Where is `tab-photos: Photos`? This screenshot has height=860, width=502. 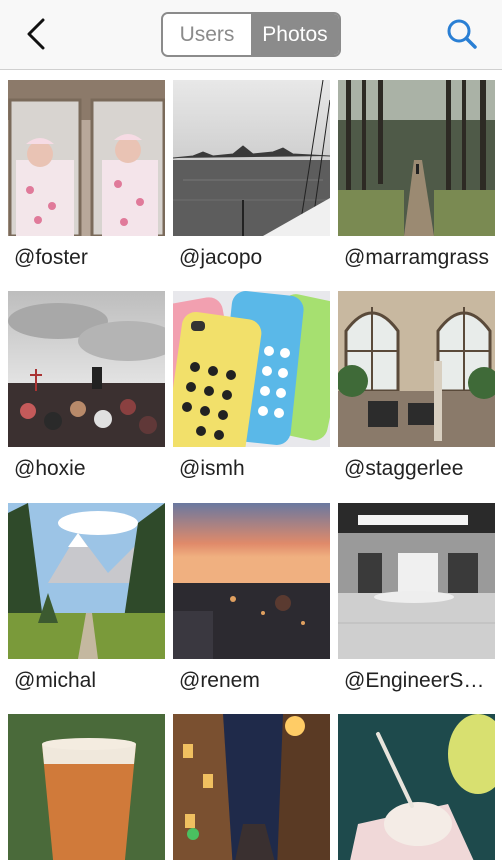
tab-photos: Photos is located at coordinates (295, 34).